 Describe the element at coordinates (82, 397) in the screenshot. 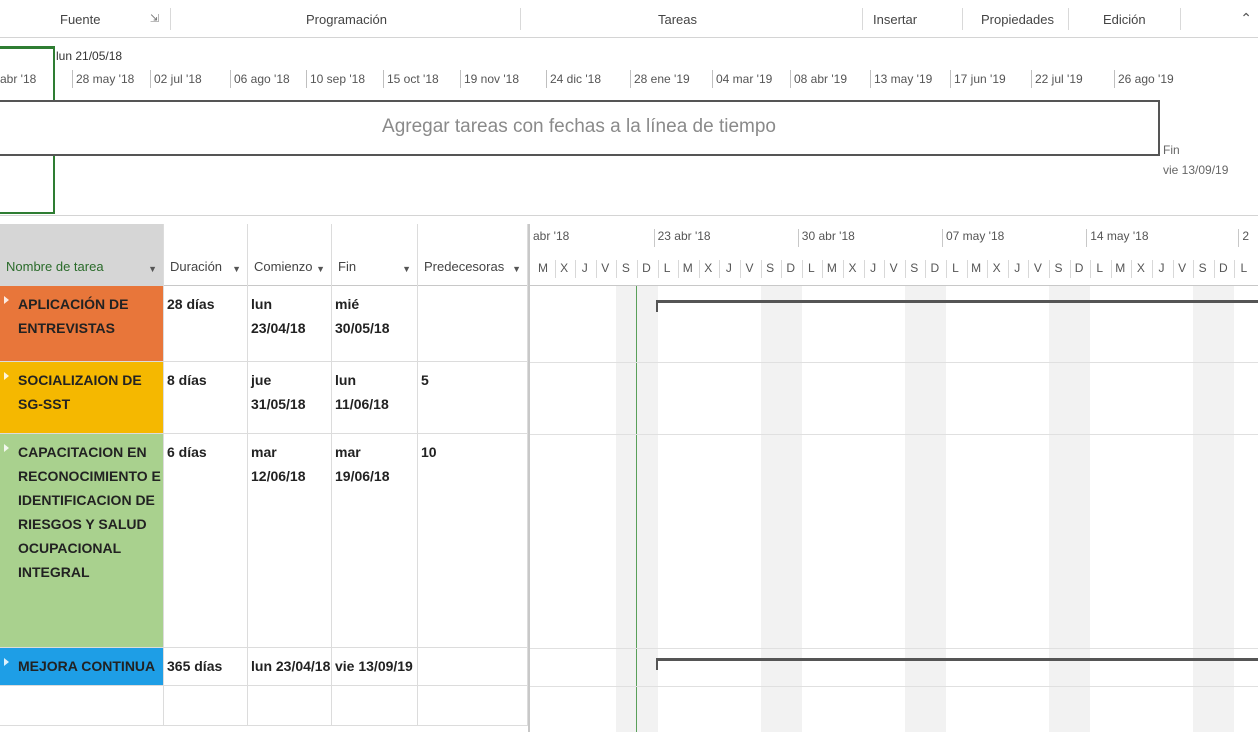

I see `cell-task-name: SOCIALIZAION DE SG-SST` at that location.